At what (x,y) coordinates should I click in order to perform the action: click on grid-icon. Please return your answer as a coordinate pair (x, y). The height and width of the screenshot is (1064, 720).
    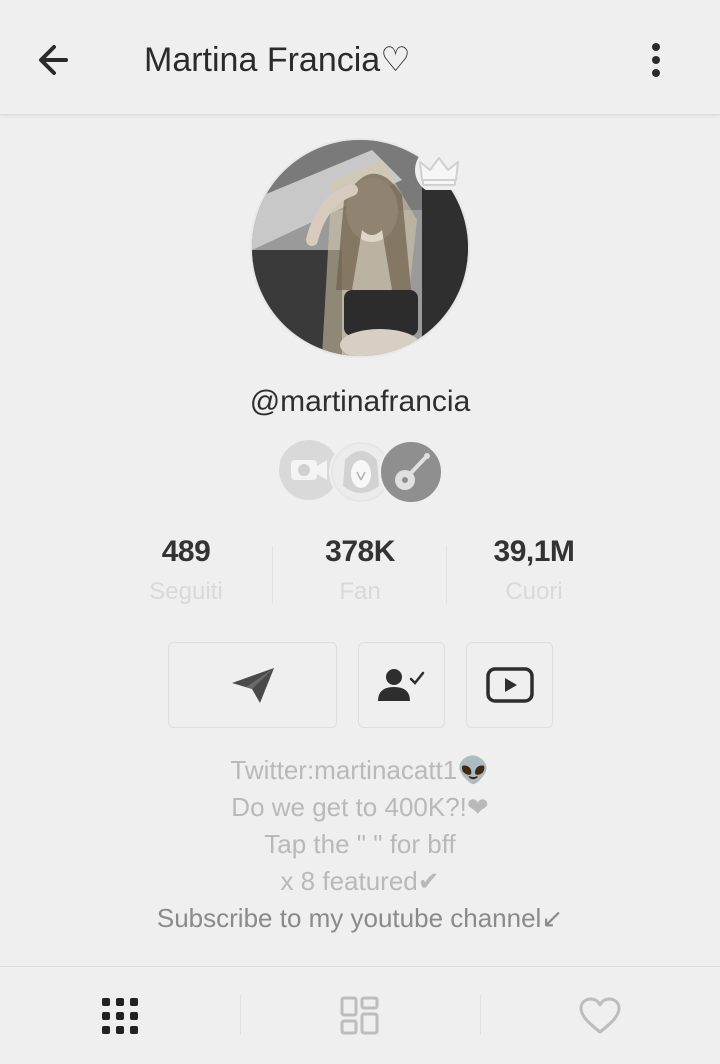
    Looking at the image, I should click on (120, 1015).